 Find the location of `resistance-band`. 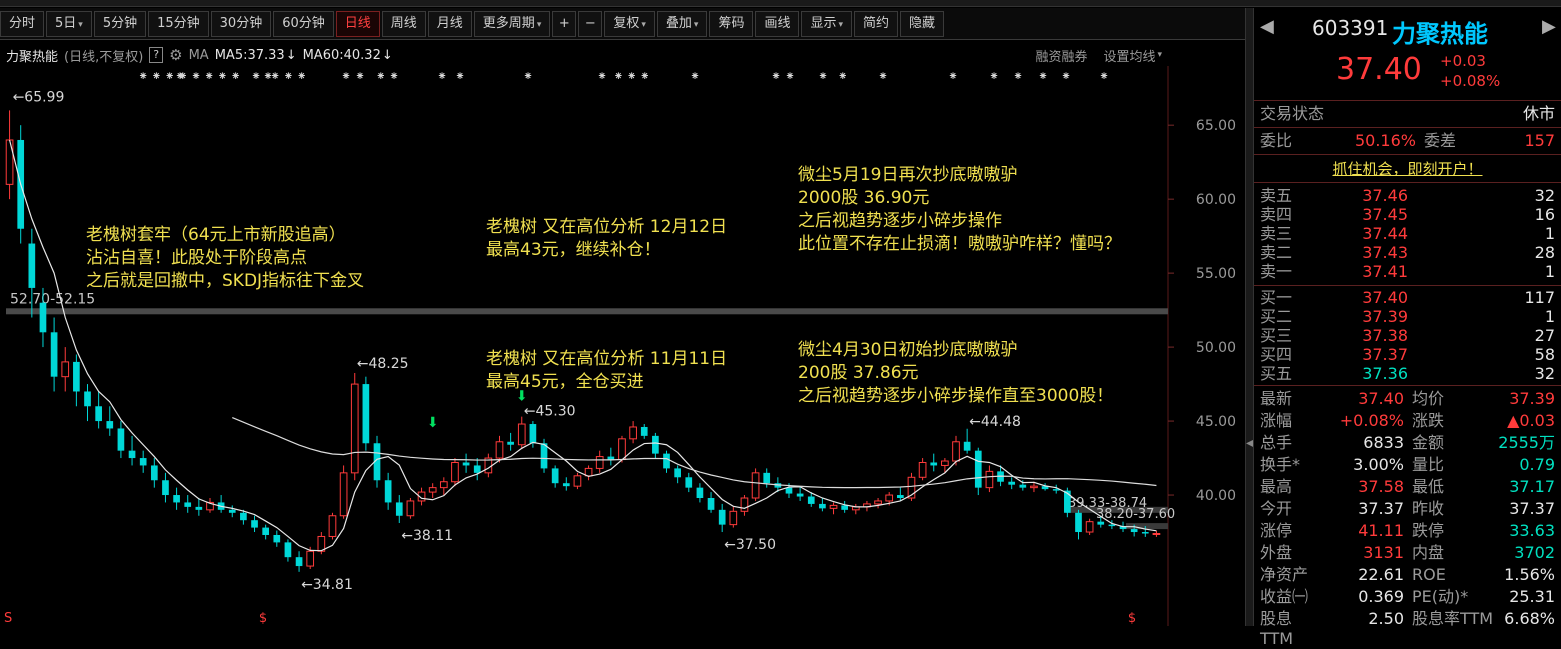

resistance-band is located at coordinates (587, 311).